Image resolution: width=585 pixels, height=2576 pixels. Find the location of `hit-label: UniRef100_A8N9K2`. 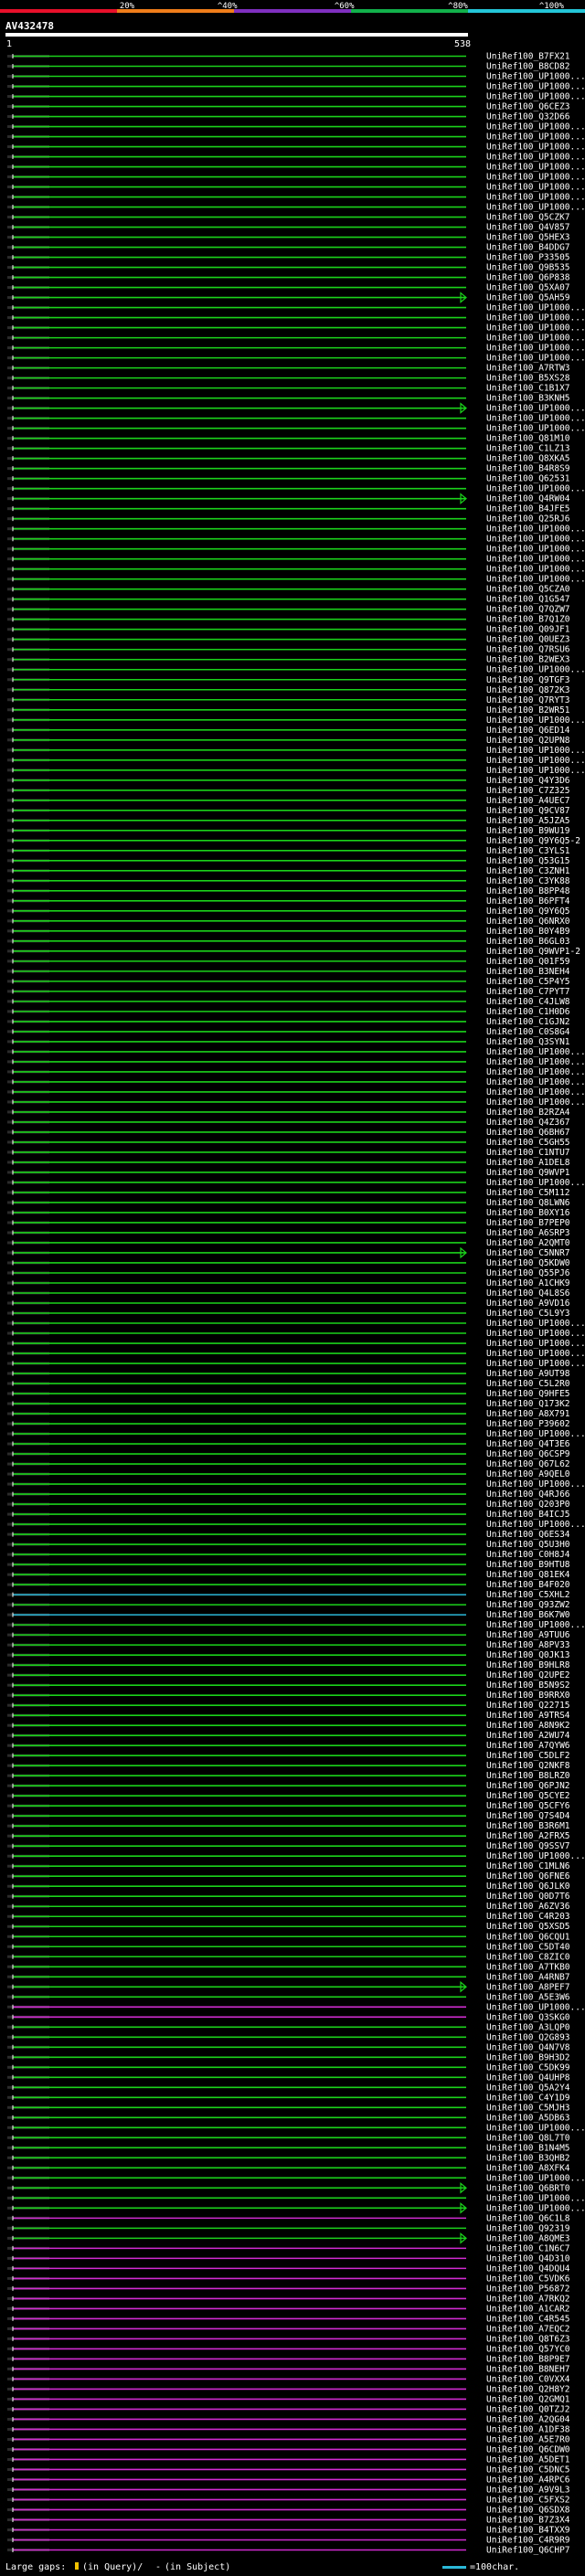

hit-label: UniRef100_A8N9K2 is located at coordinates (528, 1726).